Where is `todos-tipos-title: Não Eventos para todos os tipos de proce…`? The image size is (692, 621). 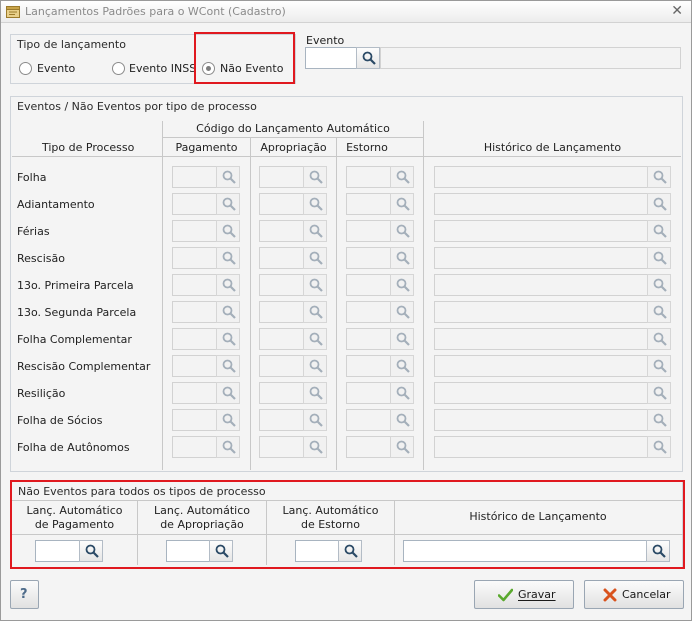 todos-tipos-title: Não Eventos para todos os tipos de proce… is located at coordinates (142, 491).